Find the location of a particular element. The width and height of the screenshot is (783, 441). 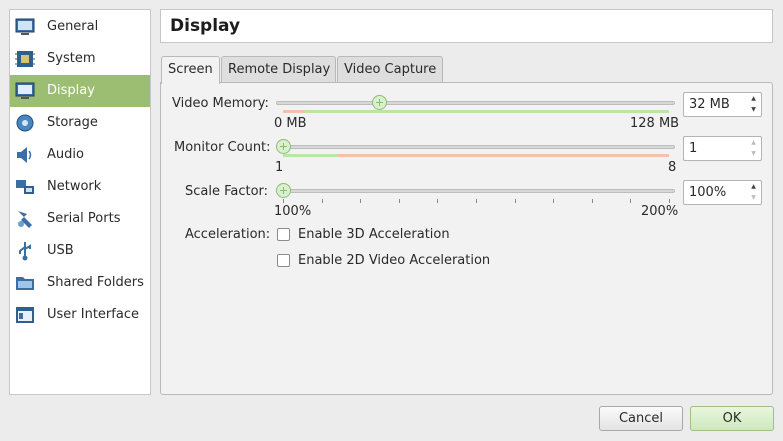

sidebar-item-label: Shared Folders is located at coordinates (95, 282).